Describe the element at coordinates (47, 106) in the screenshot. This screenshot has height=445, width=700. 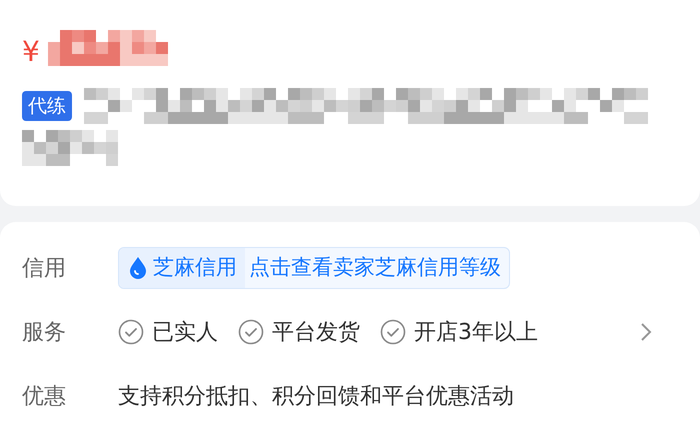
I see `tag-badge: 代练` at that location.